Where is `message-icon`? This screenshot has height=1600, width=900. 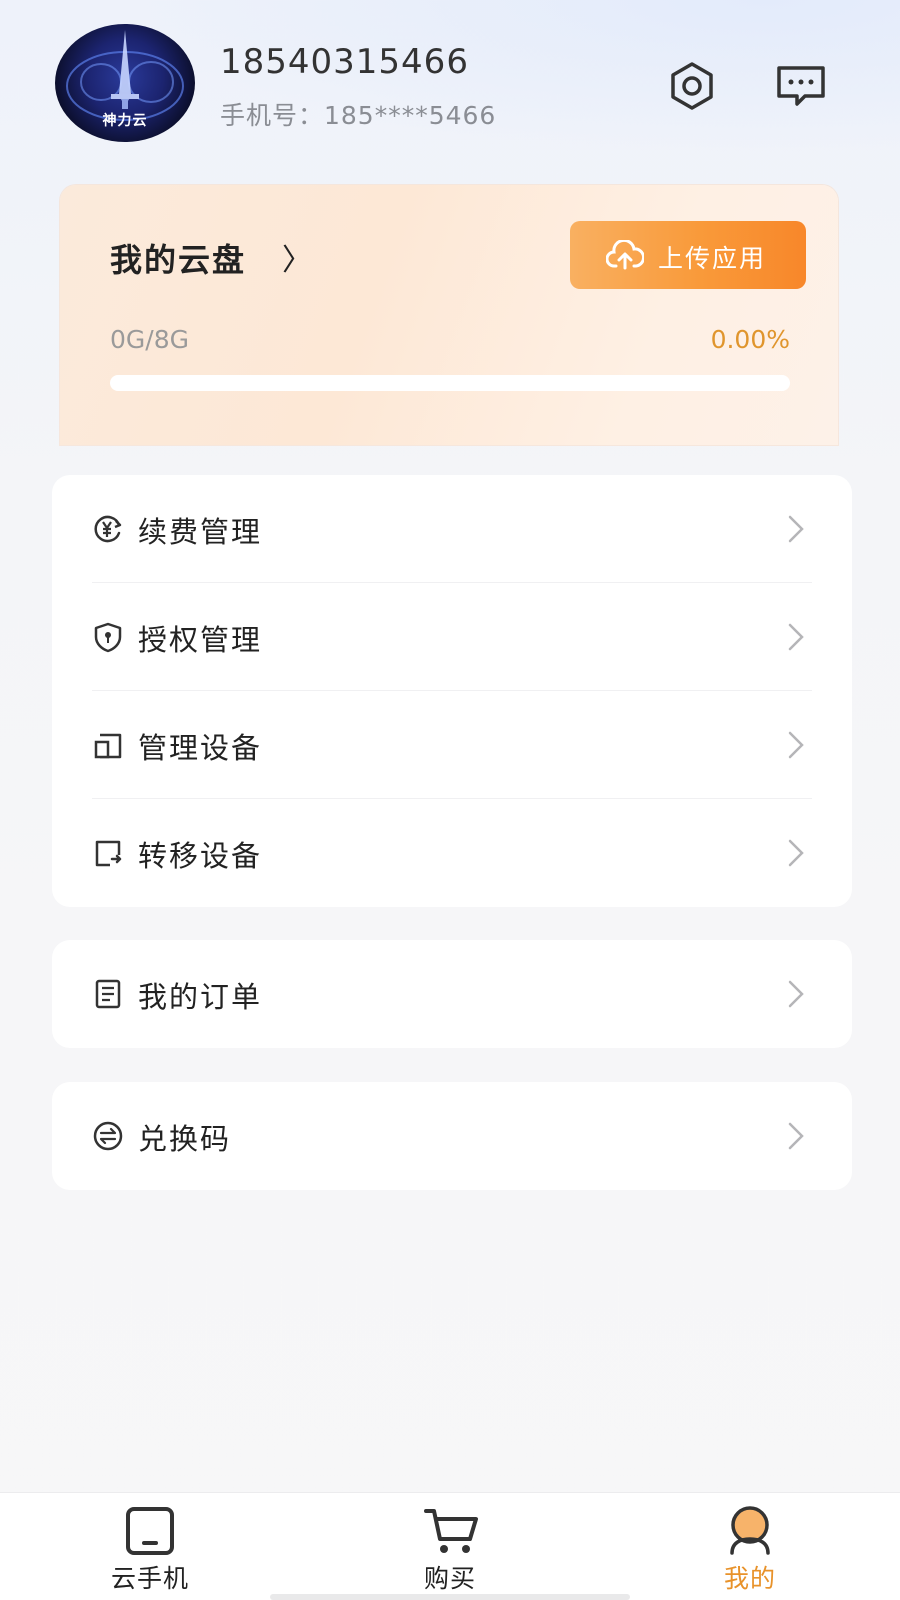 message-icon is located at coordinates (801, 86).